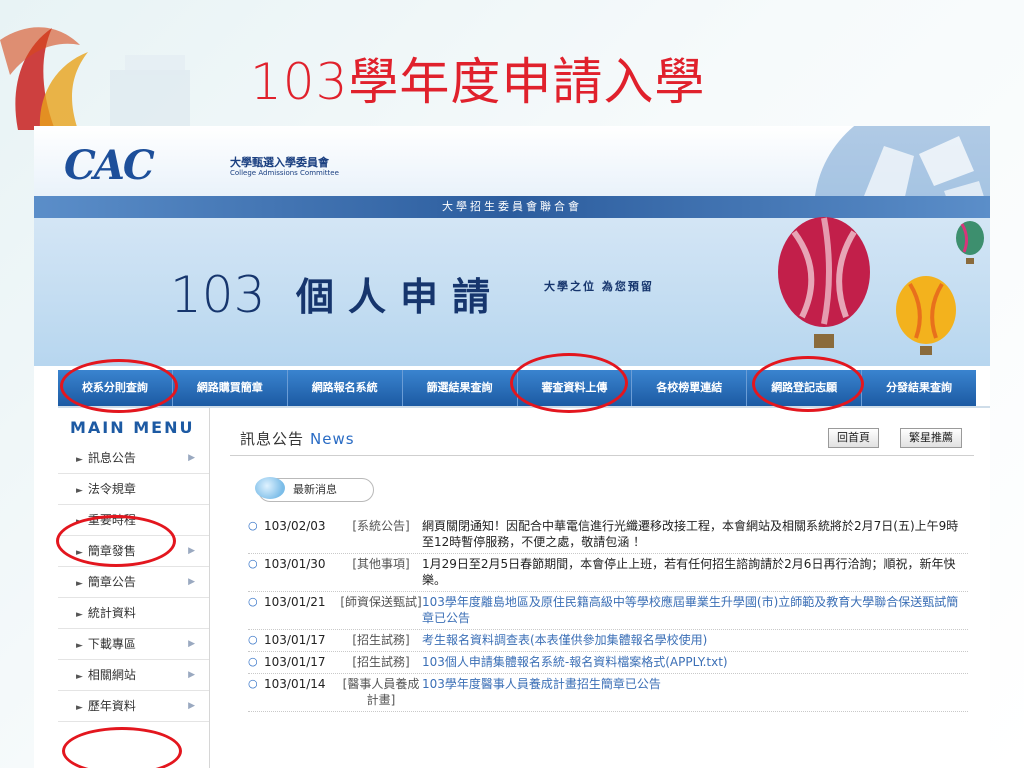  I want to click on sidebar-item-label: 訊息公告, so click(111, 458).